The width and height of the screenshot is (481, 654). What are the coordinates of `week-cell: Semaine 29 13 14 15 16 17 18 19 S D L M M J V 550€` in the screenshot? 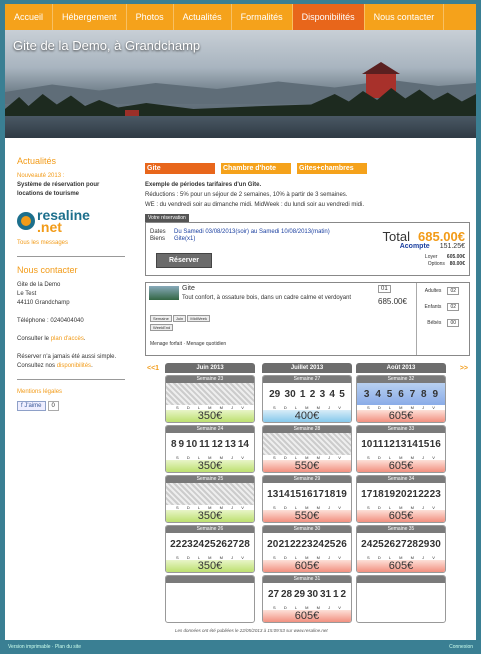 It's located at (307, 499).